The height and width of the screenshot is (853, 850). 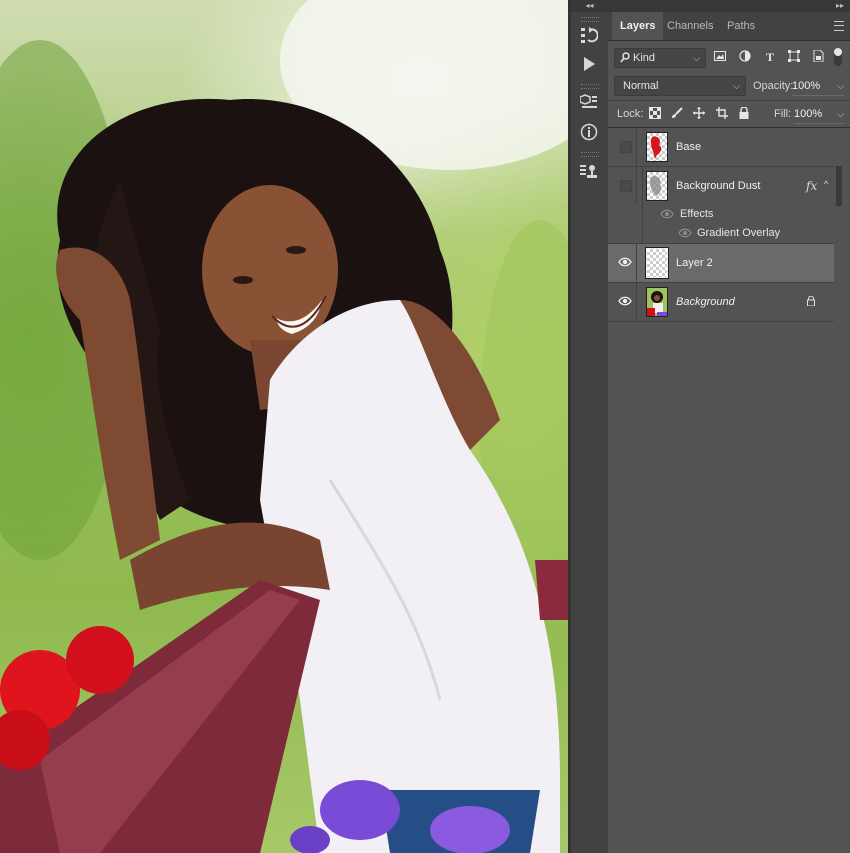 What do you see at coordinates (840, 6) in the screenshot?
I see `collapse-right-button: ▸▸` at bounding box center [840, 6].